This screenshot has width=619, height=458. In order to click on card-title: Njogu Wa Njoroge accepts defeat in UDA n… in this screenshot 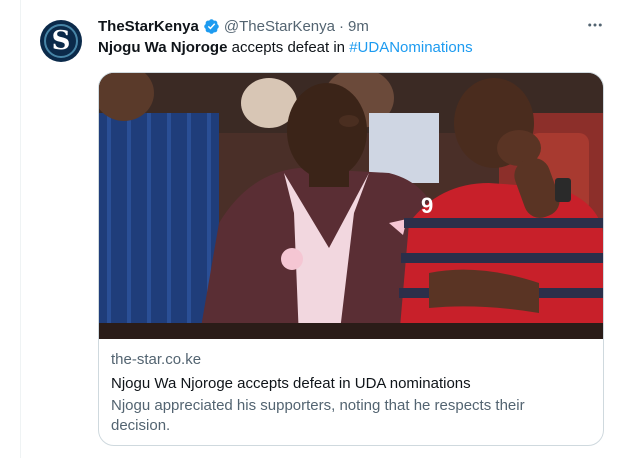, I will do `click(351, 384)`.